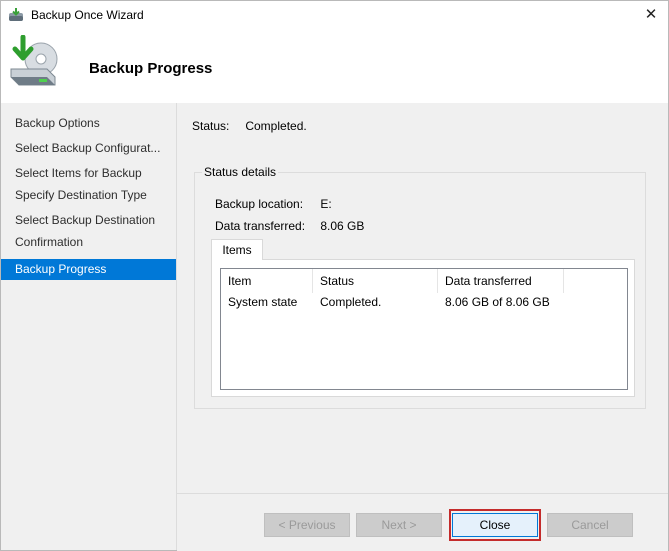 This screenshot has height=551, width=669. Describe the element at coordinates (263, 302) in the screenshot. I see `cell-item: System state` at that location.